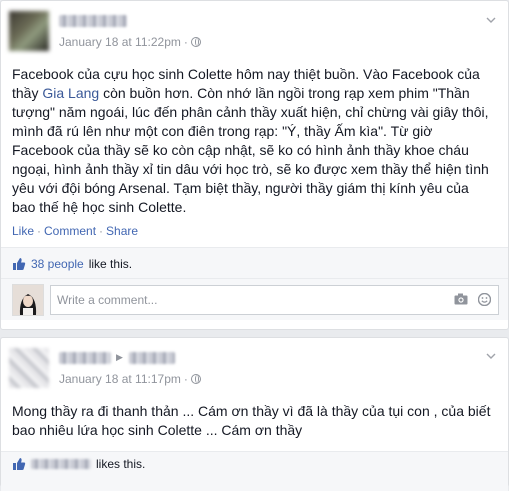 This screenshot has width=509, height=491. Describe the element at coordinates (70, 231) in the screenshot. I see `comment-link: Comment` at that location.